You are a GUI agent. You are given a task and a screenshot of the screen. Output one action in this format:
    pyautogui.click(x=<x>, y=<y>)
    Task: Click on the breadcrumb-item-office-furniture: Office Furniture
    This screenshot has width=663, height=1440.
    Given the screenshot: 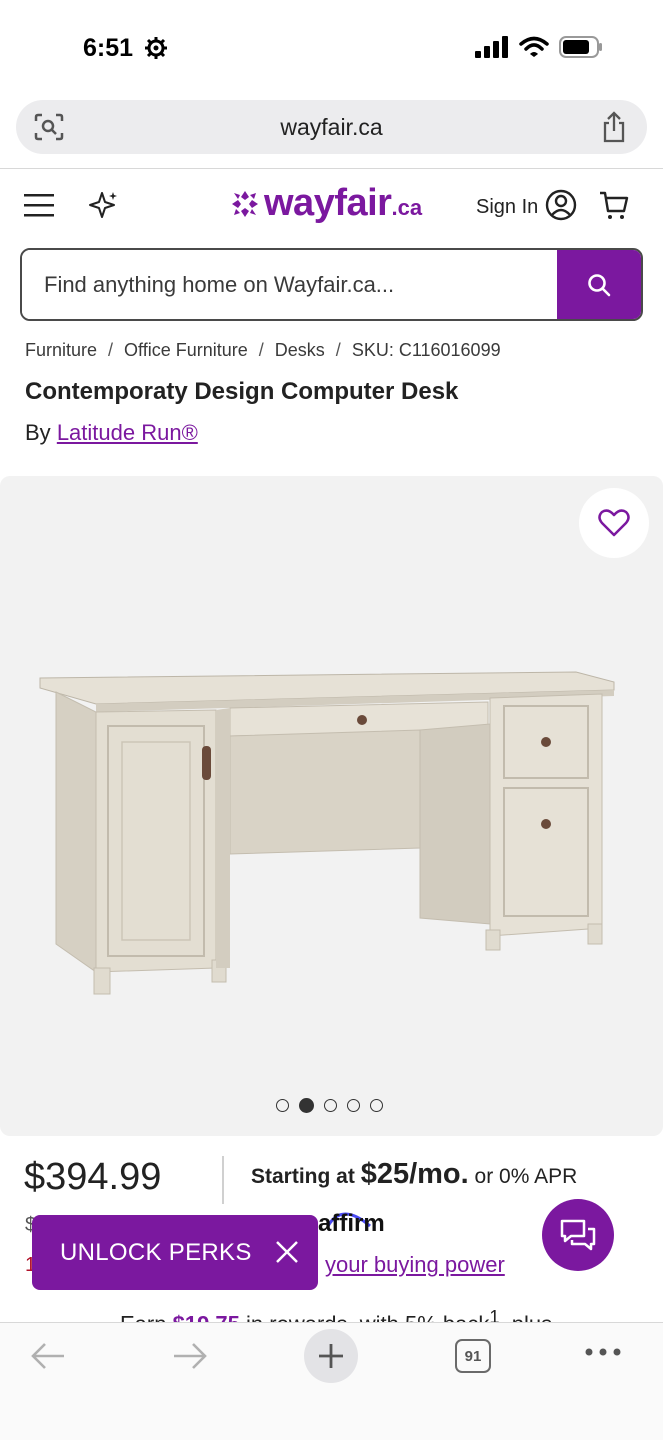 What is the action you would take?
    pyautogui.click(x=186, y=350)
    